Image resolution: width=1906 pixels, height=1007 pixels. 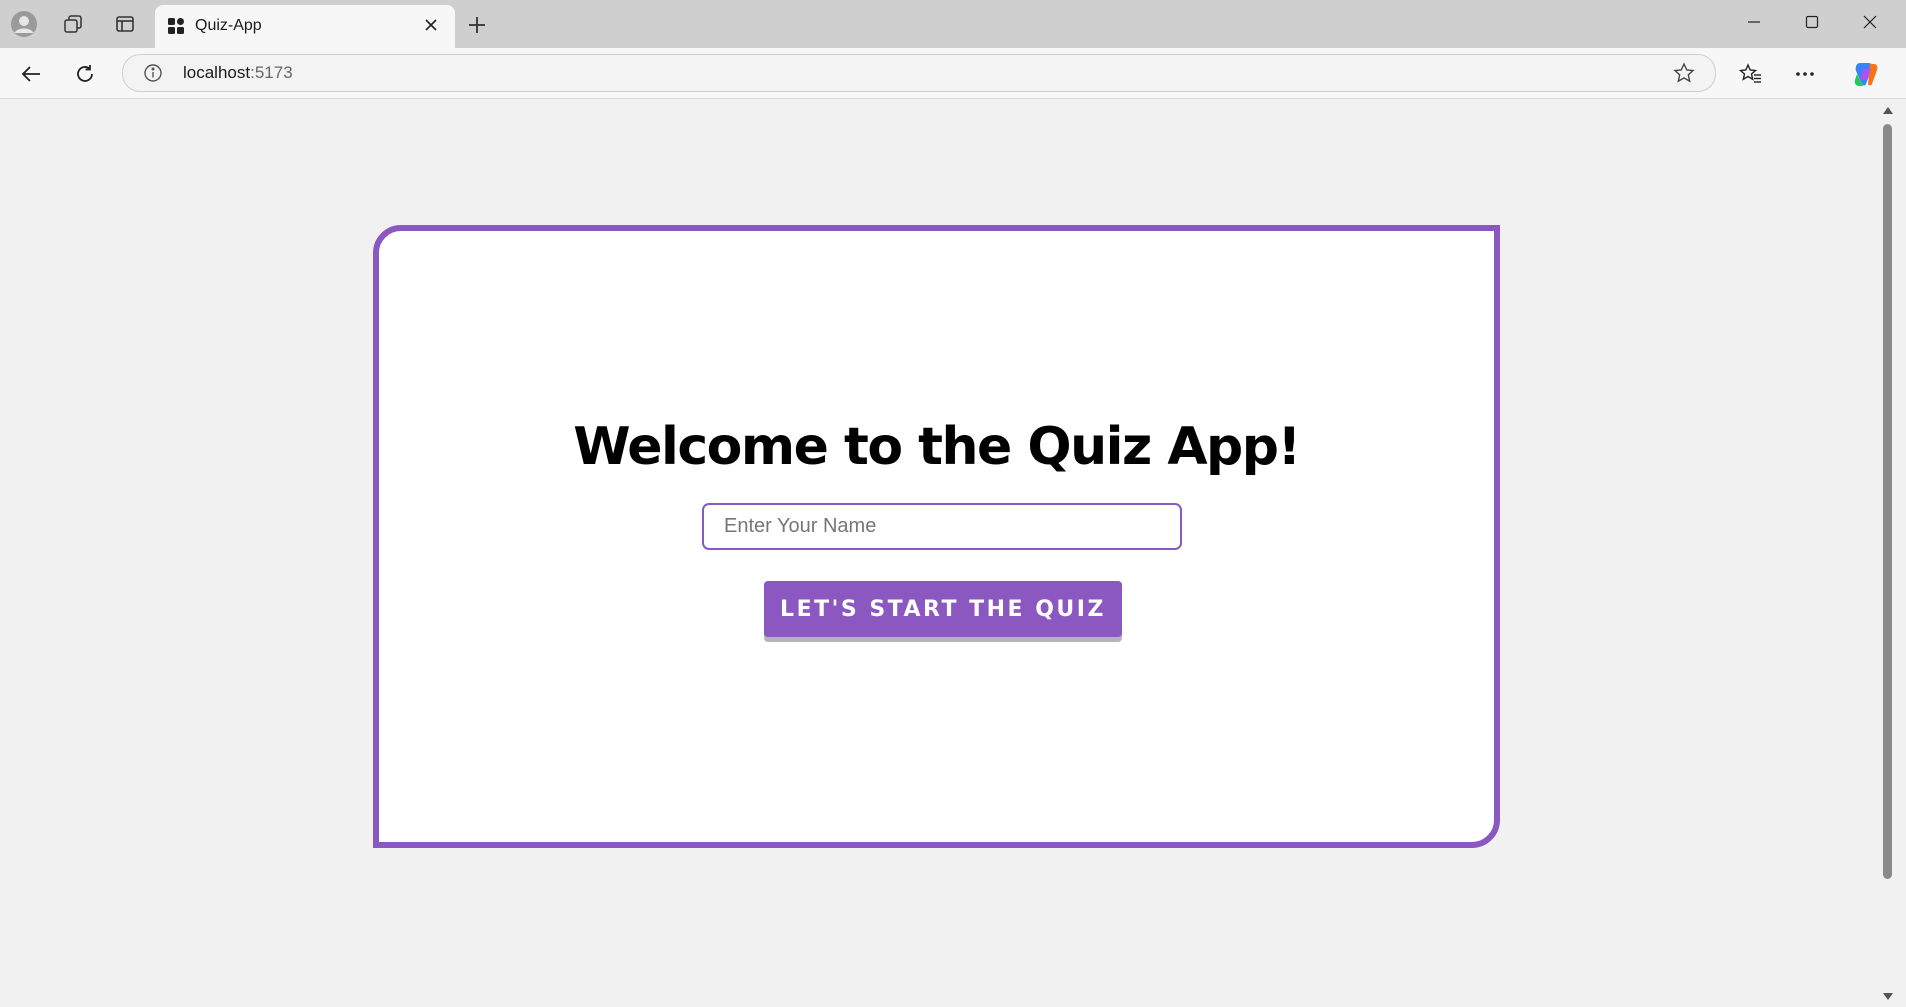 What do you see at coordinates (24, 24) in the screenshot?
I see `profile-icon` at bounding box center [24, 24].